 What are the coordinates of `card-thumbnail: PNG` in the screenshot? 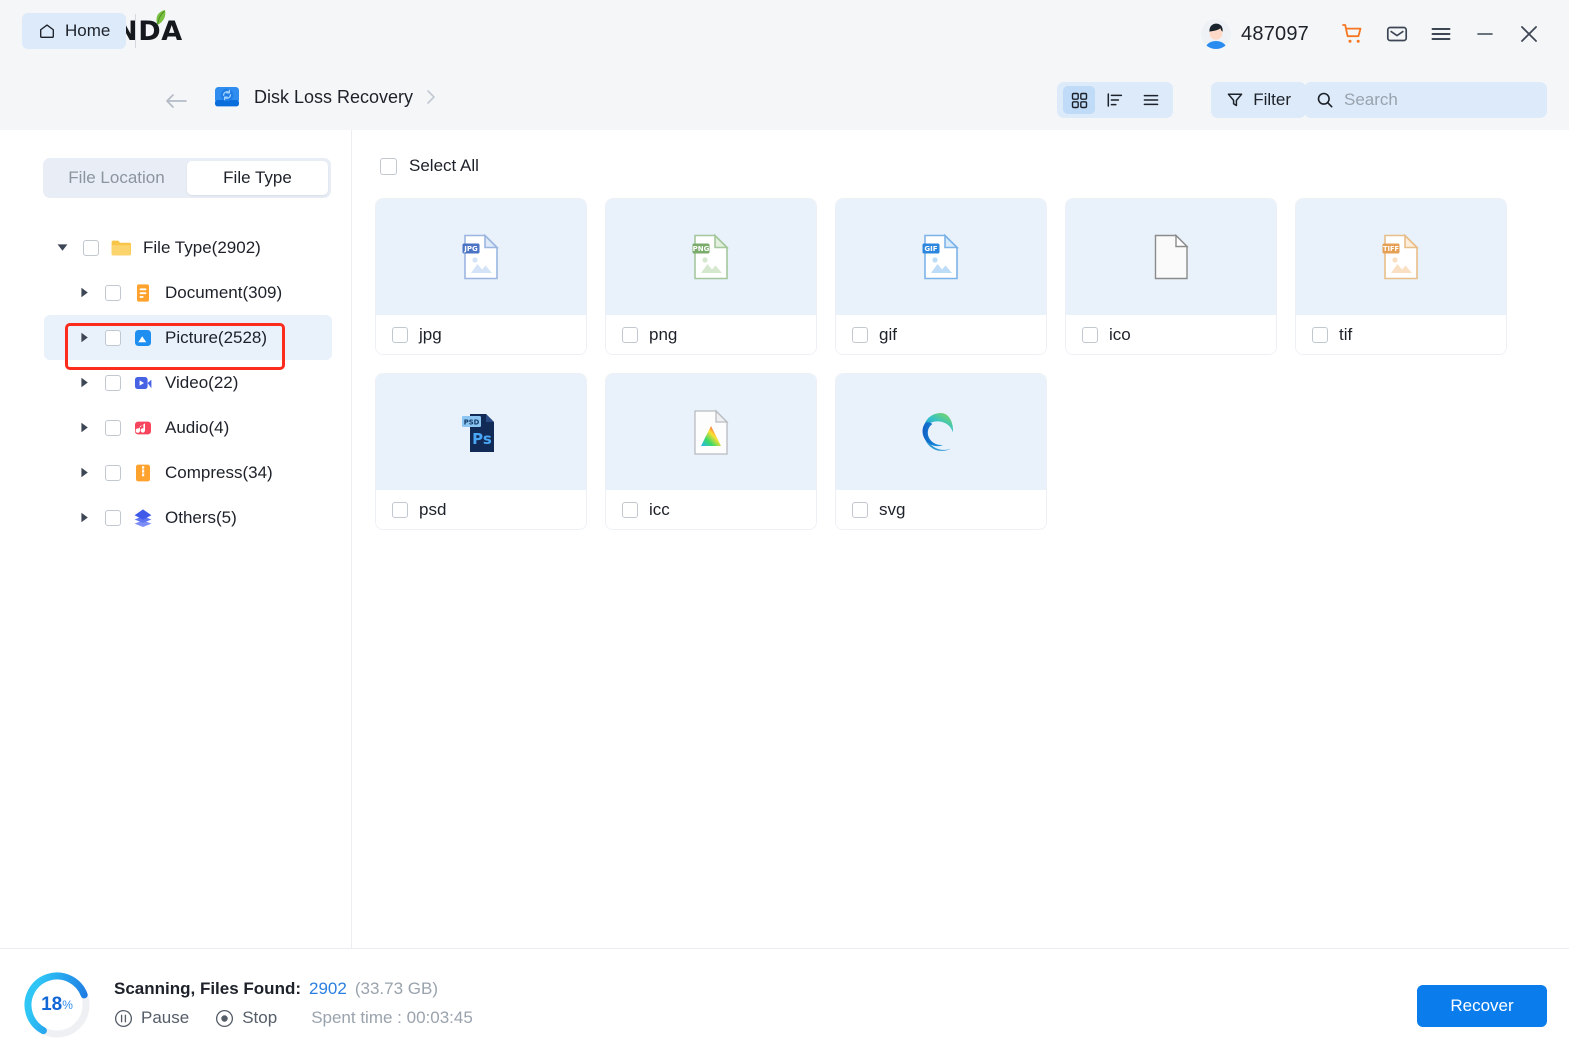 It's located at (711, 257).